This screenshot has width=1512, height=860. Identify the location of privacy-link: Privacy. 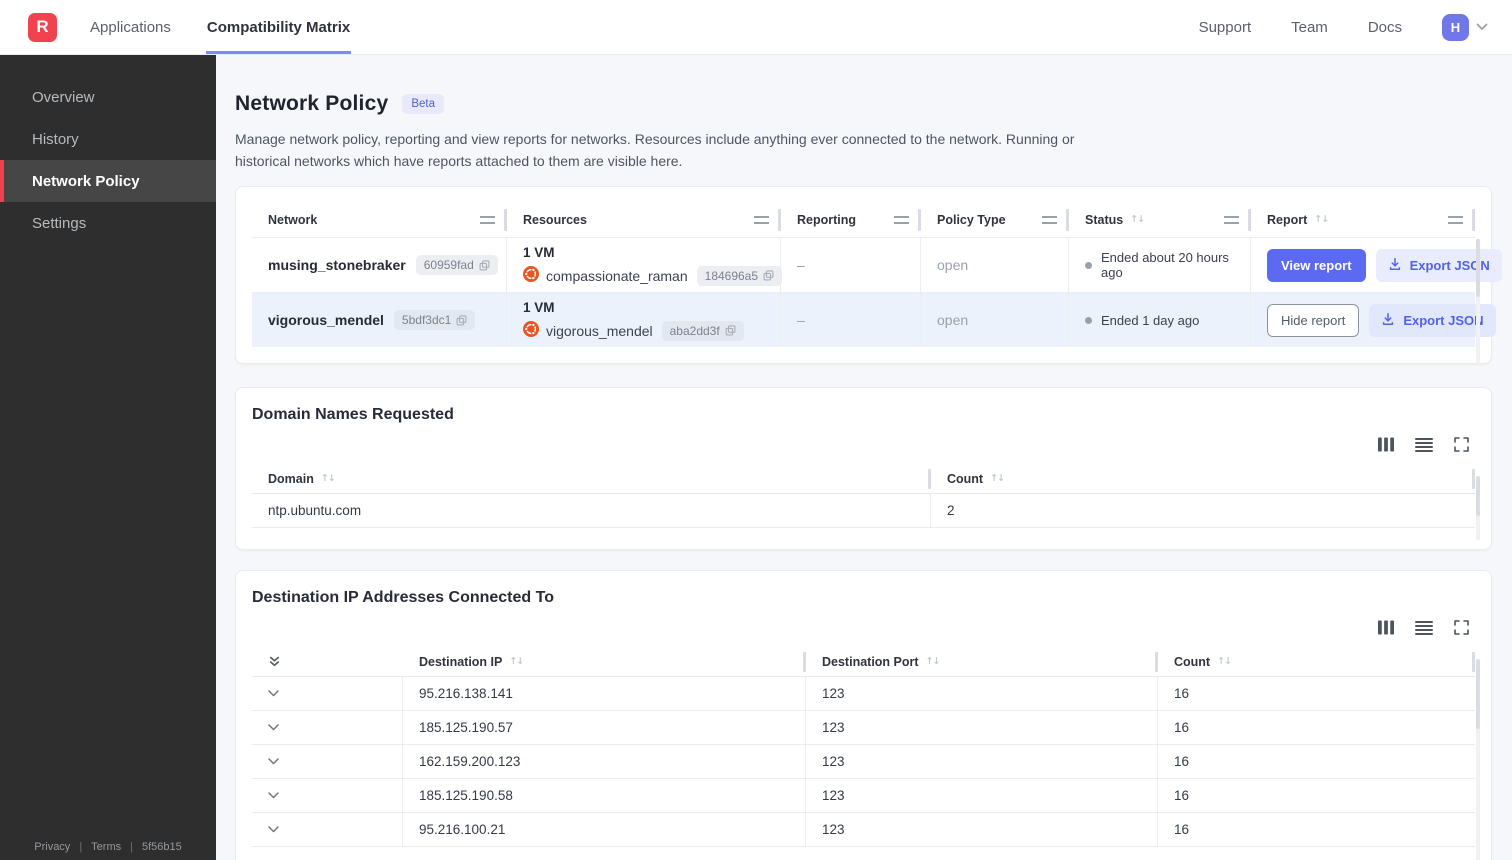
(52, 847).